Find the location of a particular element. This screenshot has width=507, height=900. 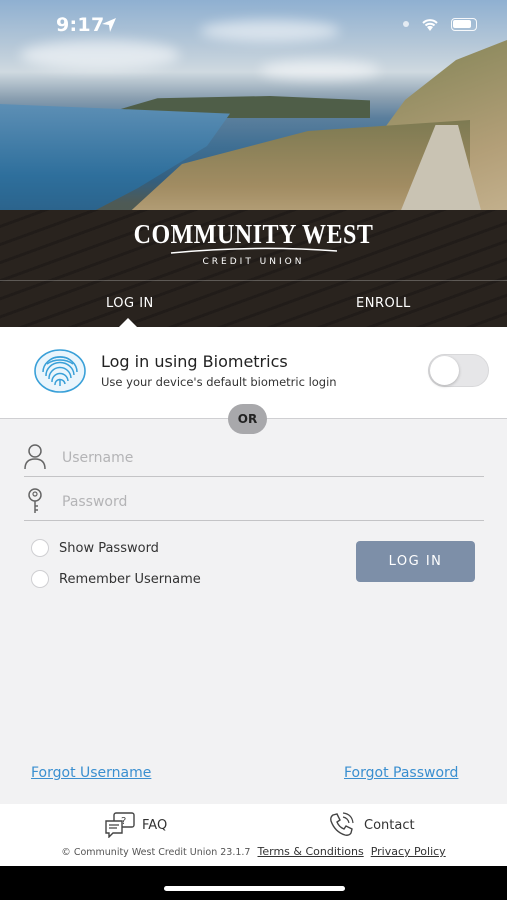

wifi-icon is located at coordinates (430, 25).